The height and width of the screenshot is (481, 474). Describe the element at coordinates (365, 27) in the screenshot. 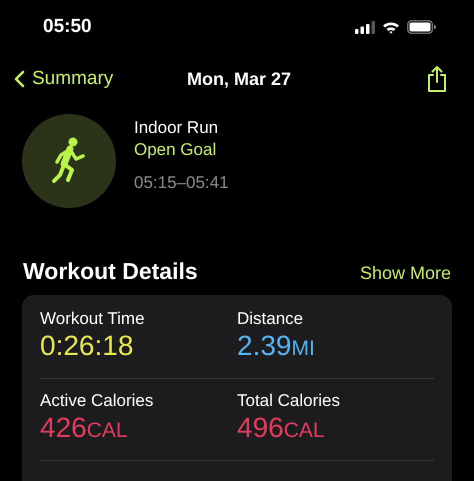

I see `signal-icon` at that location.